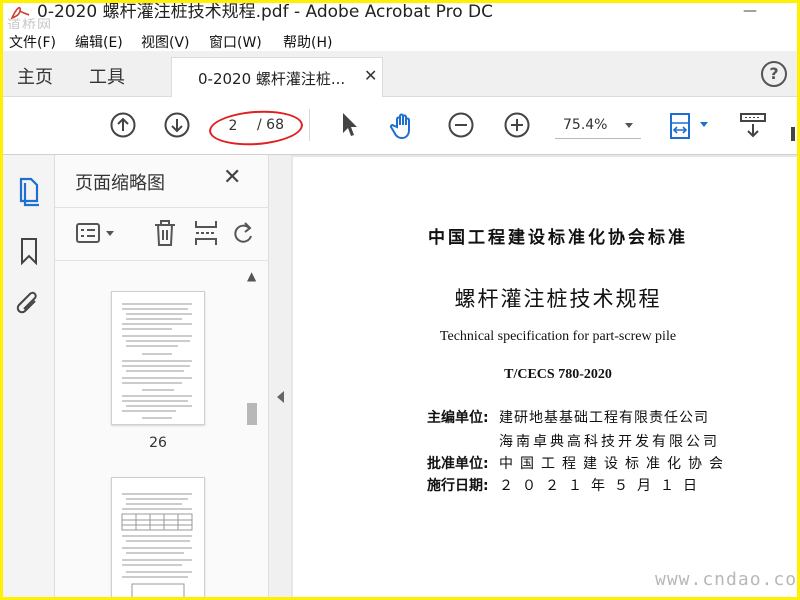 The height and width of the screenshot is (600, 800). Describe the element at coordinates (165, 233) in the screenshot. I see `trash-icon` at that location.